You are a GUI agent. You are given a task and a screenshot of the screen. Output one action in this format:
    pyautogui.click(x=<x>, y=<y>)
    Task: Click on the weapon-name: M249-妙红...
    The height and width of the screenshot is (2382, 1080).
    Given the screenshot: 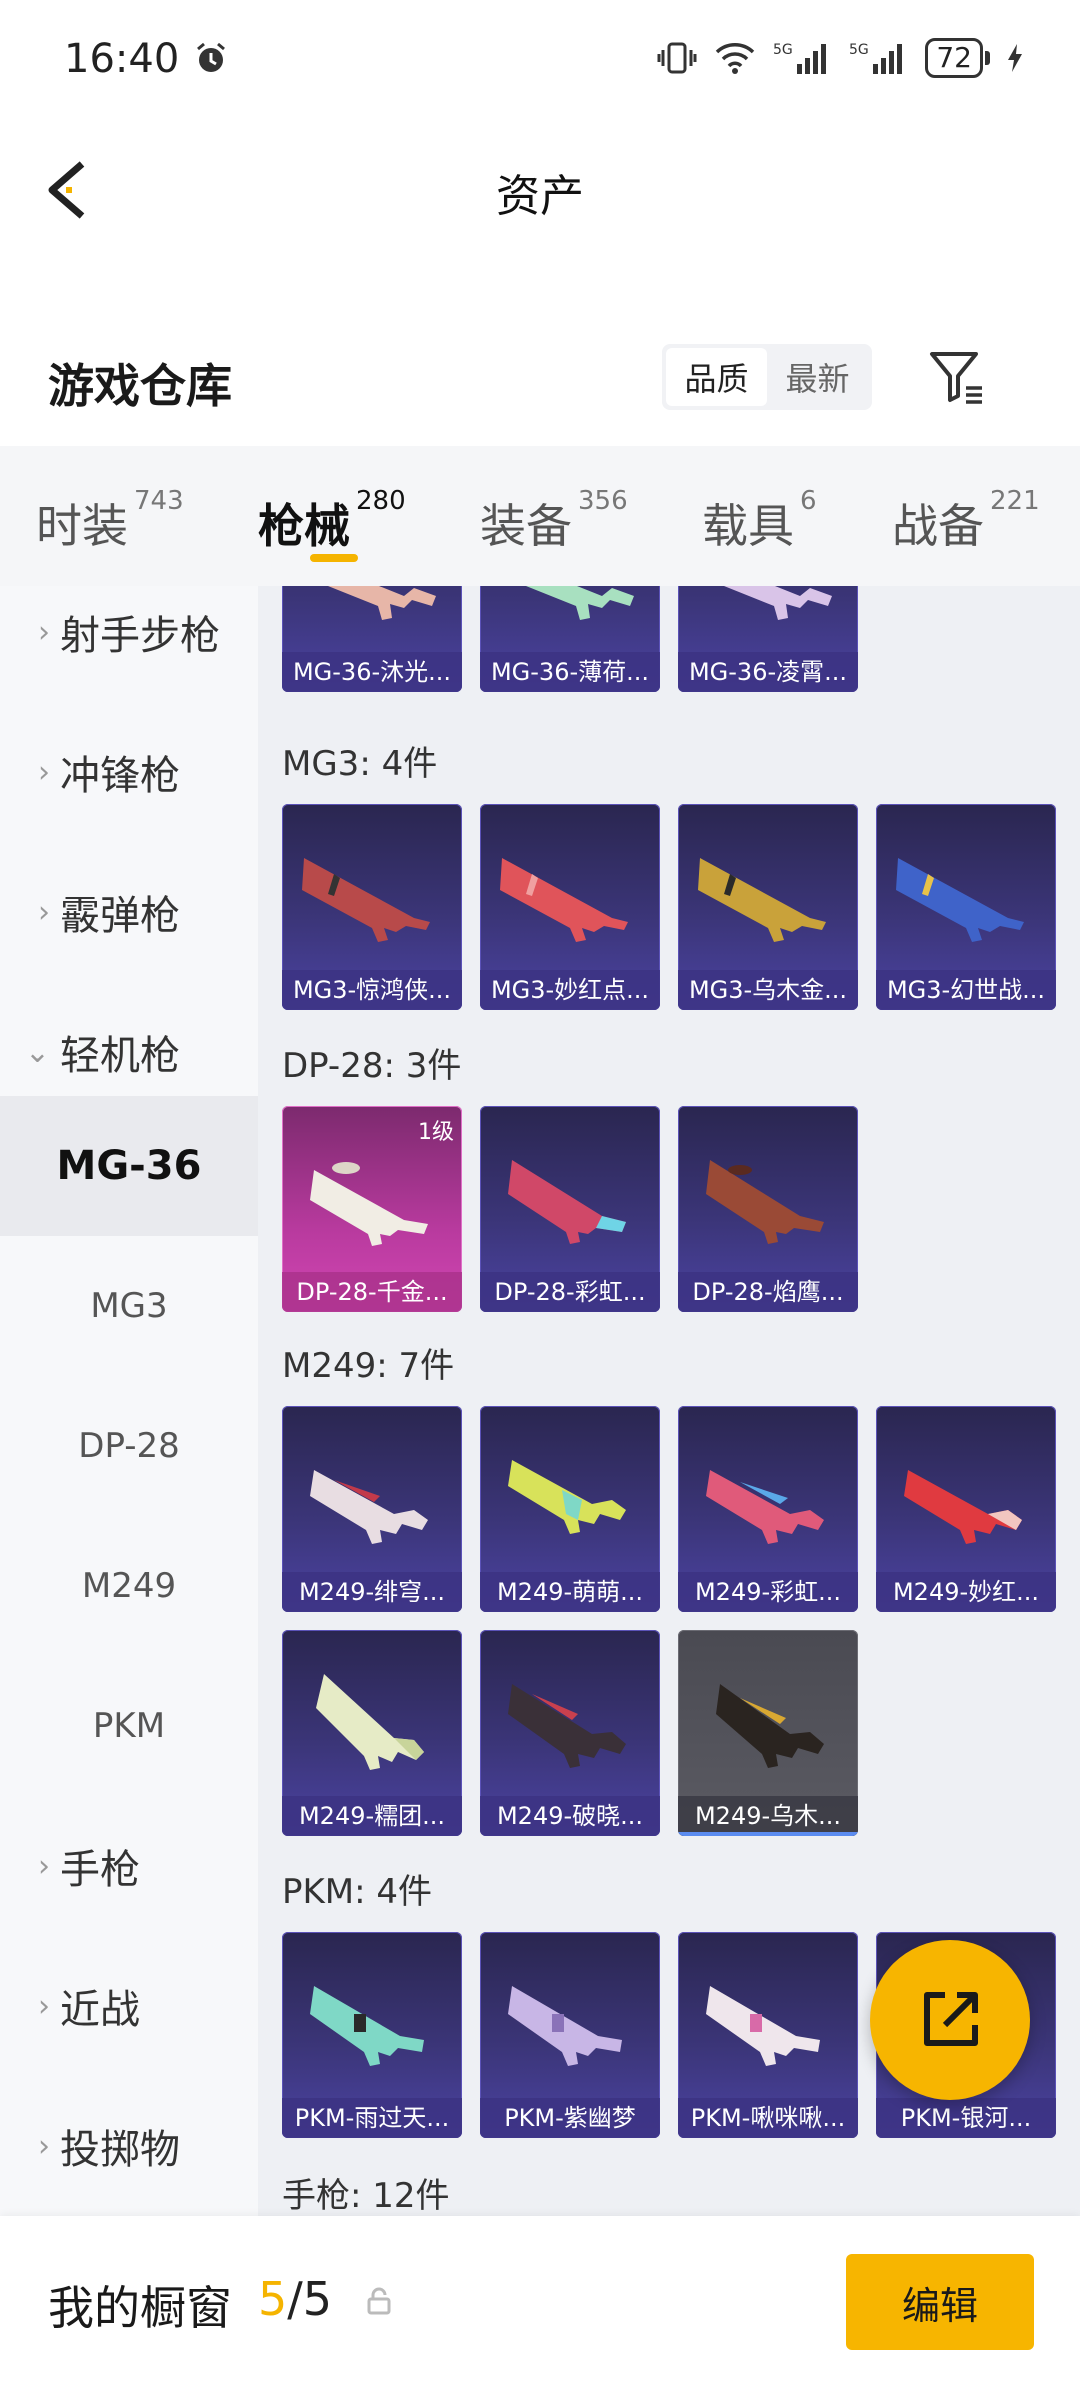 What is the action you would take?
    pyautogui.click(x=966, y=1592)
    